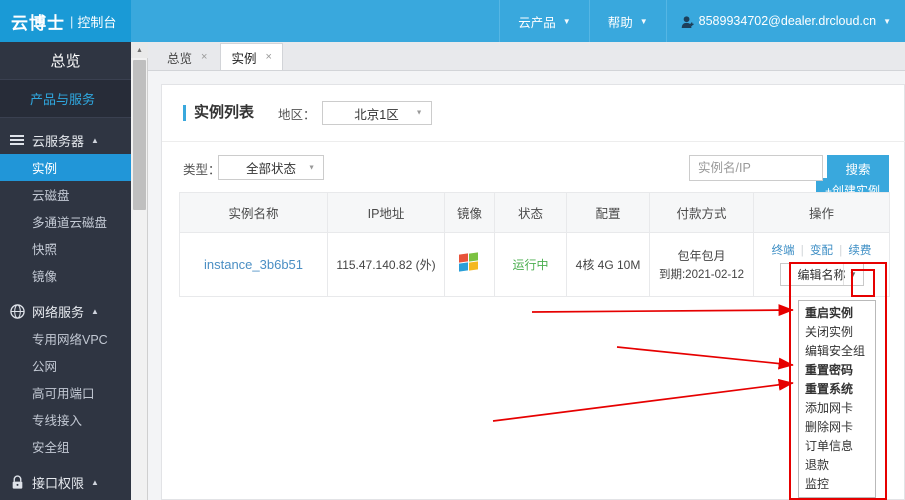 The image size is (905, 500). I want to click on menu-item-edit-security-group: 编辑安全组, so click(837, 351).